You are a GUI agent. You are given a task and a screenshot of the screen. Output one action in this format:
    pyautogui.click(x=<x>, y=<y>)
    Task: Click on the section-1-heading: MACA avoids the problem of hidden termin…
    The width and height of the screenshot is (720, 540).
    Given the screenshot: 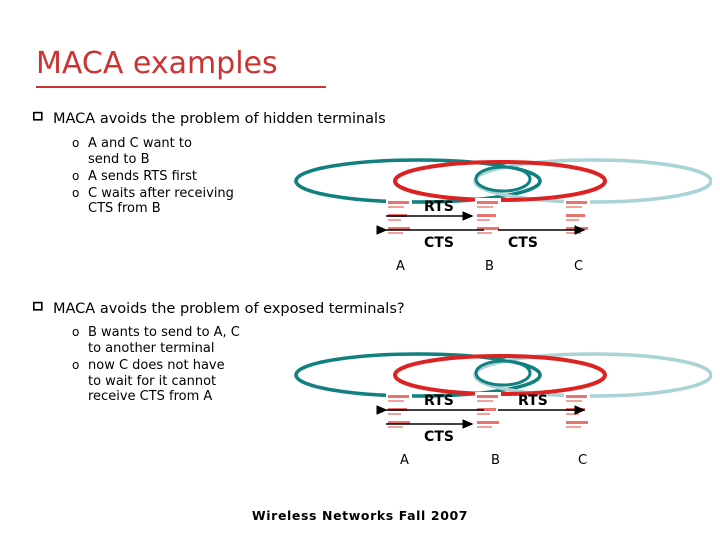 What is the action you would take?
    pyautogui.click(x=209, y=119)
    